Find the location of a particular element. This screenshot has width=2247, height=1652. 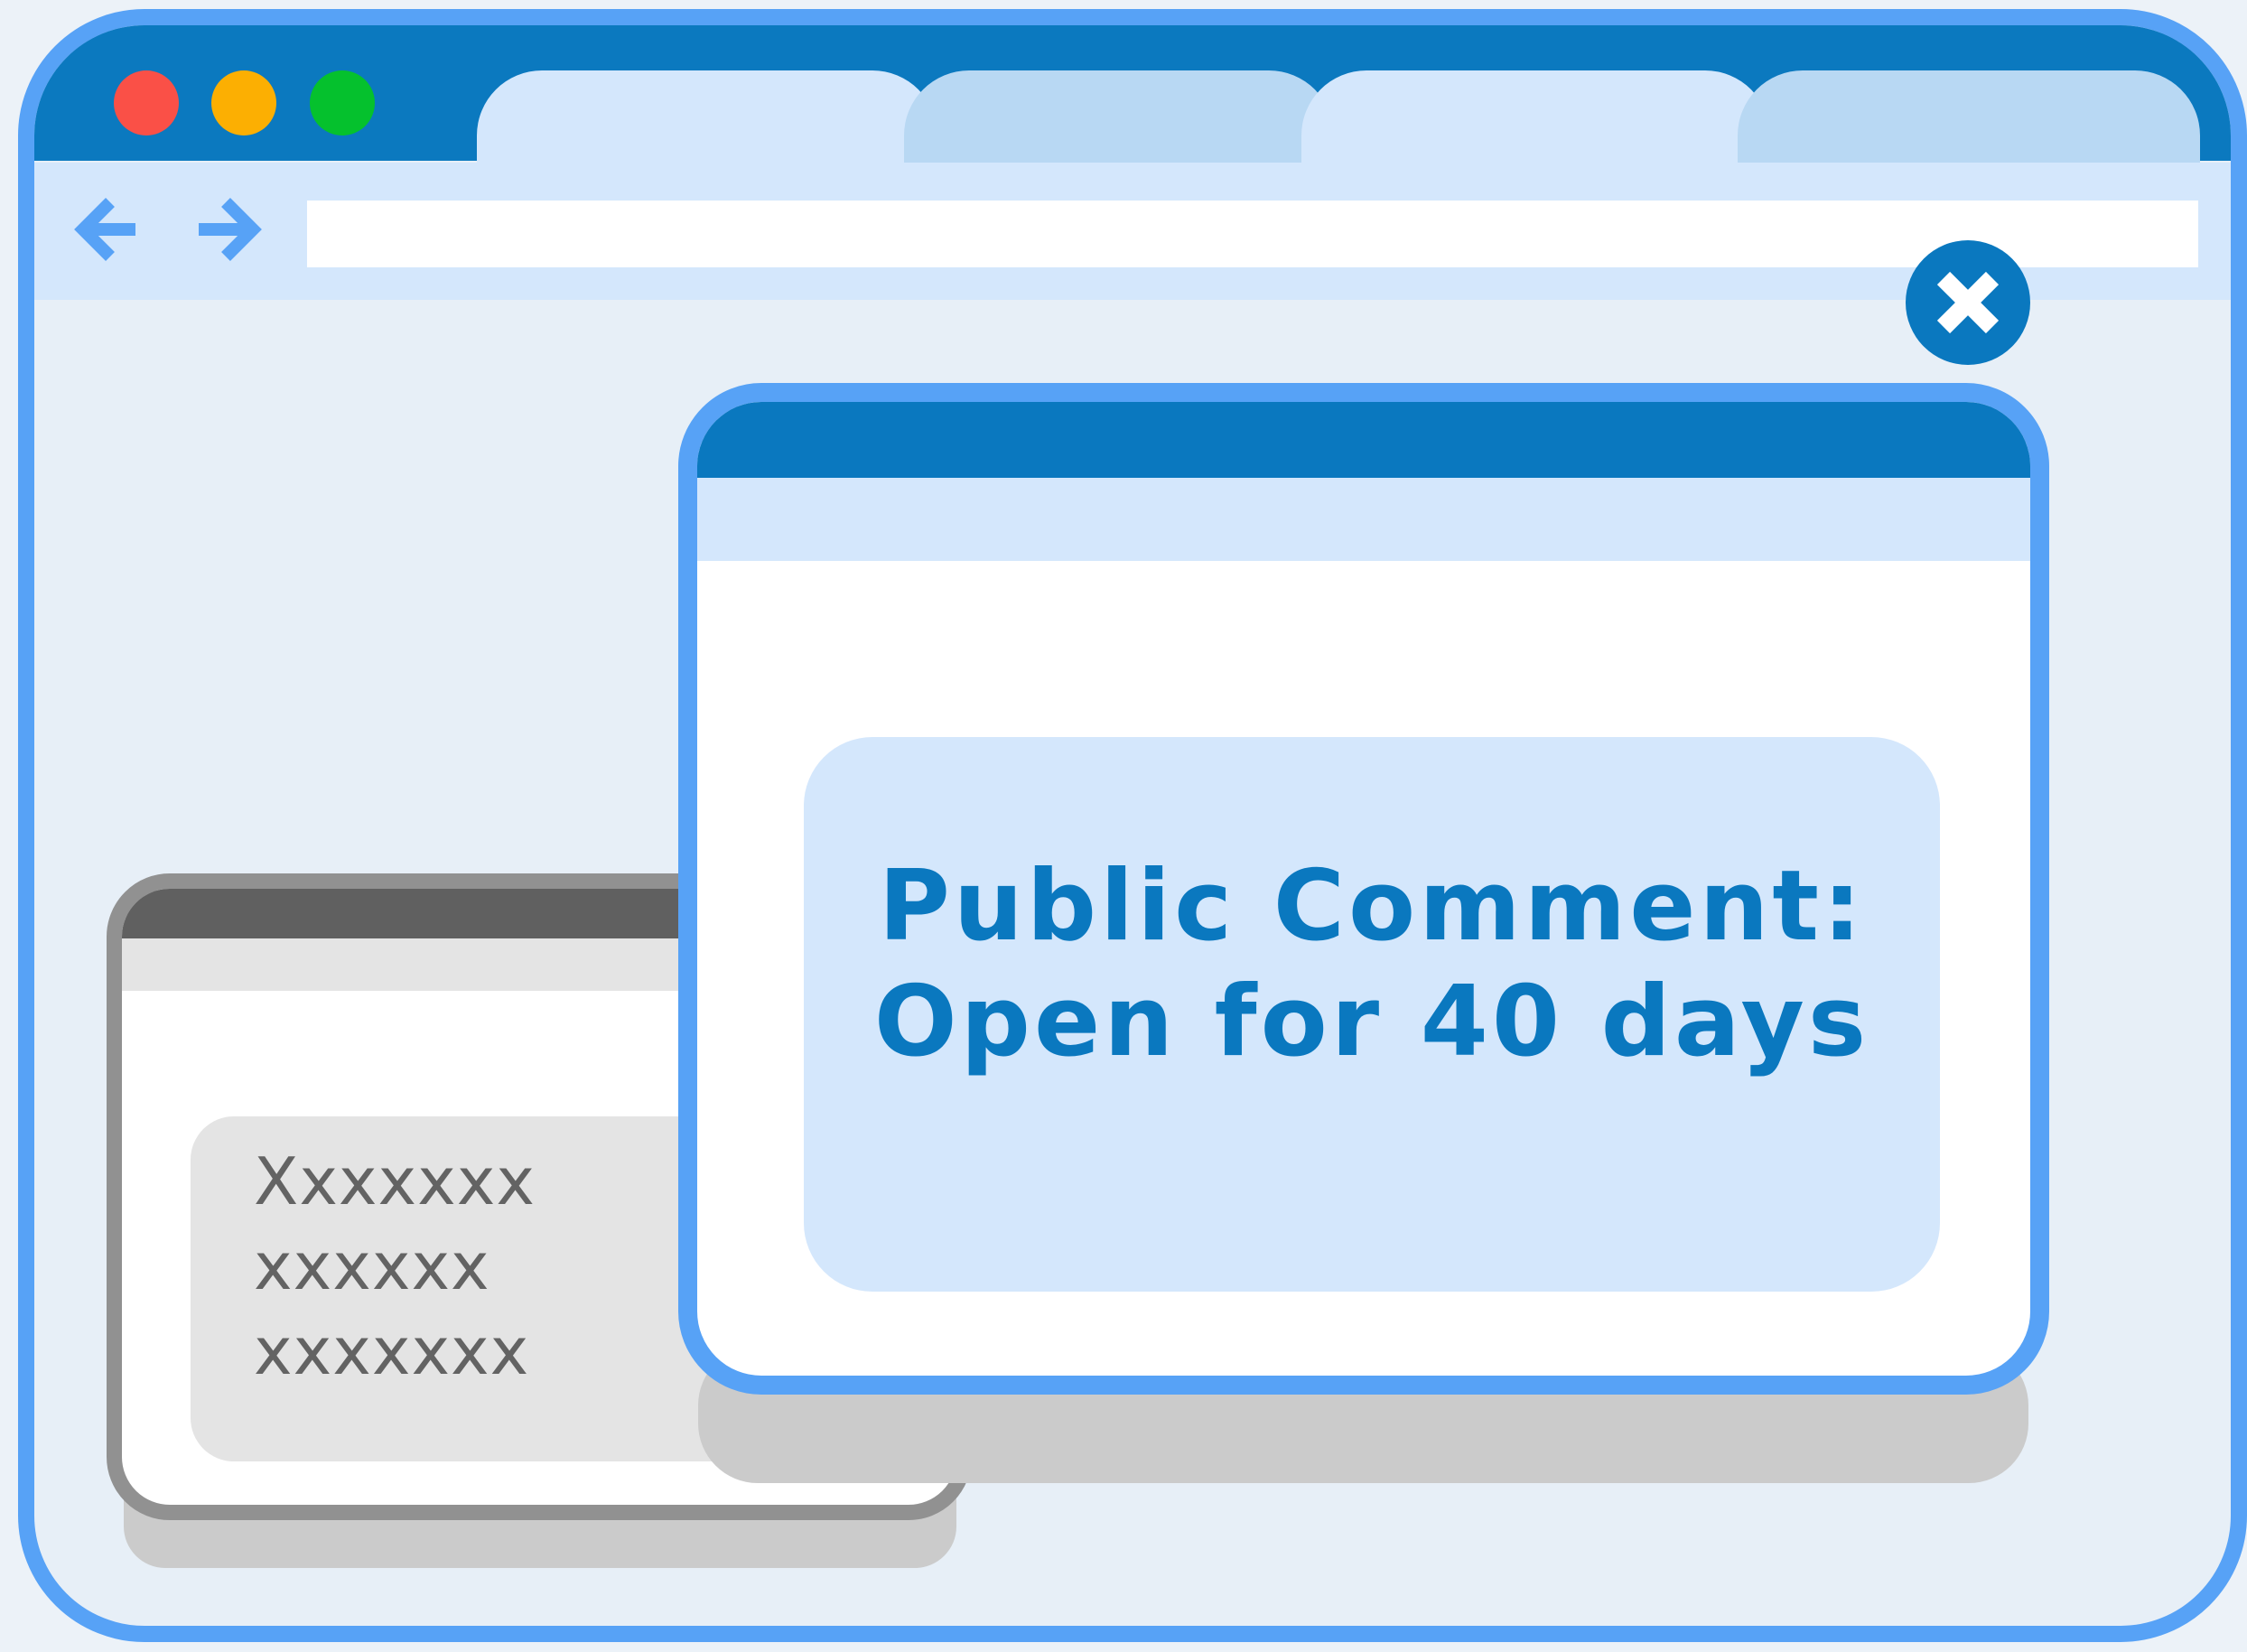

forward-button is located at coordinates (231, 231).